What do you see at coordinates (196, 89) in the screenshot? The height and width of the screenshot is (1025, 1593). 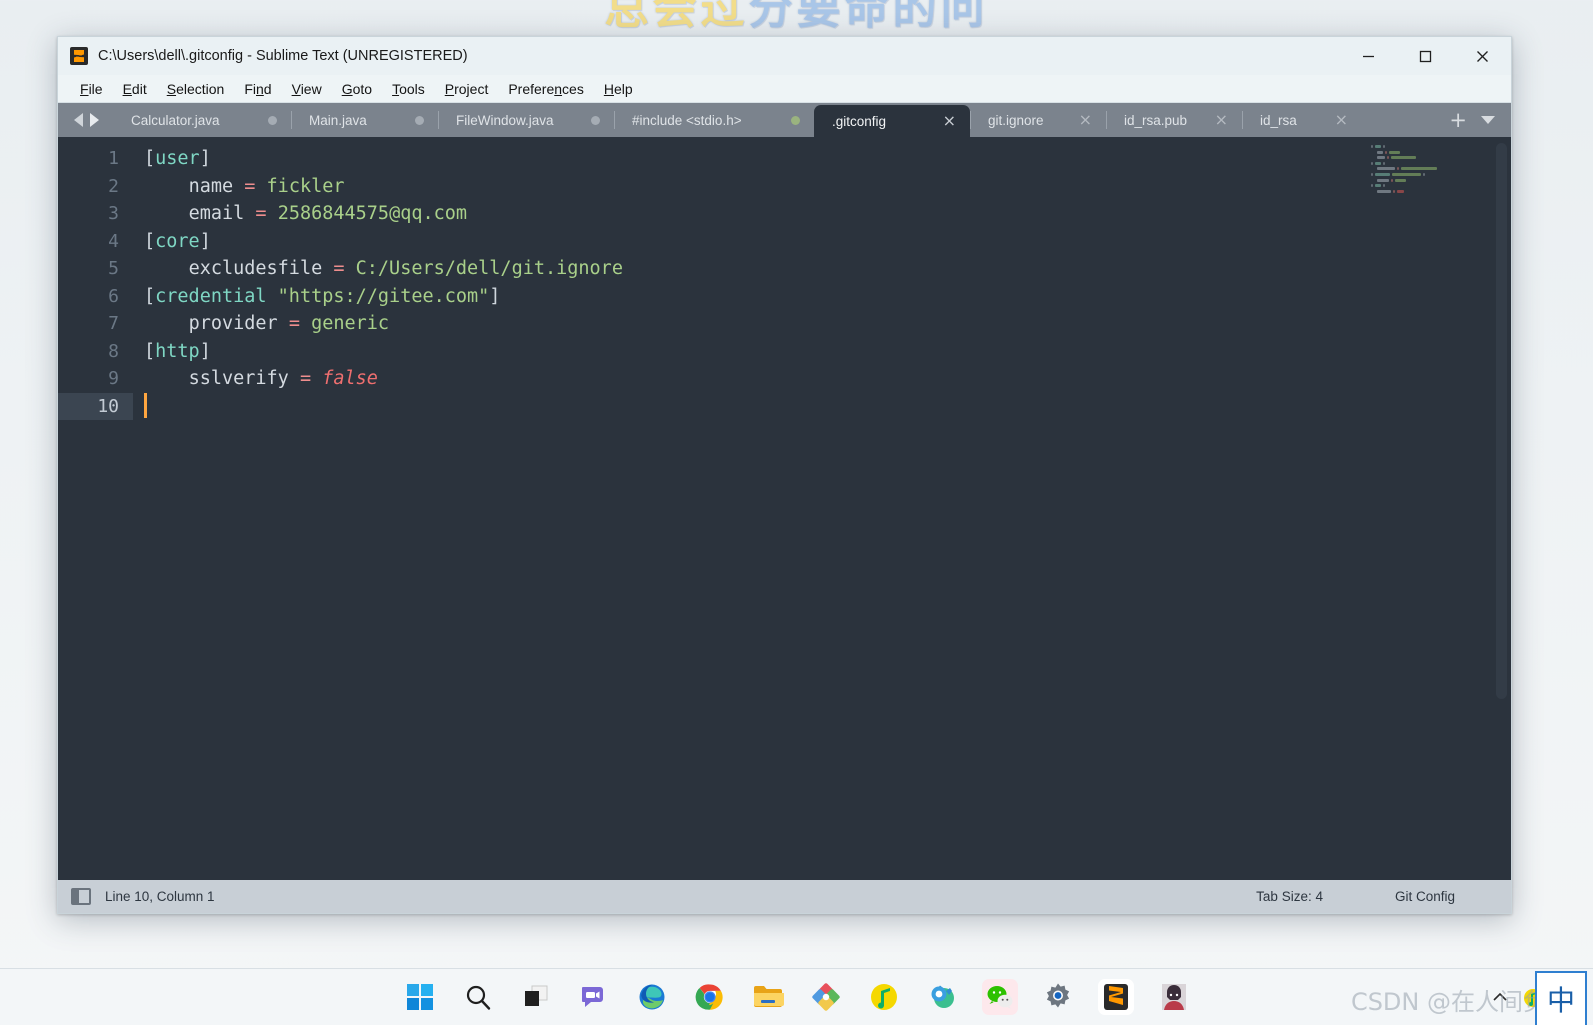 I see `menu-item-selection: Selection` at bounding box center [196, 89].